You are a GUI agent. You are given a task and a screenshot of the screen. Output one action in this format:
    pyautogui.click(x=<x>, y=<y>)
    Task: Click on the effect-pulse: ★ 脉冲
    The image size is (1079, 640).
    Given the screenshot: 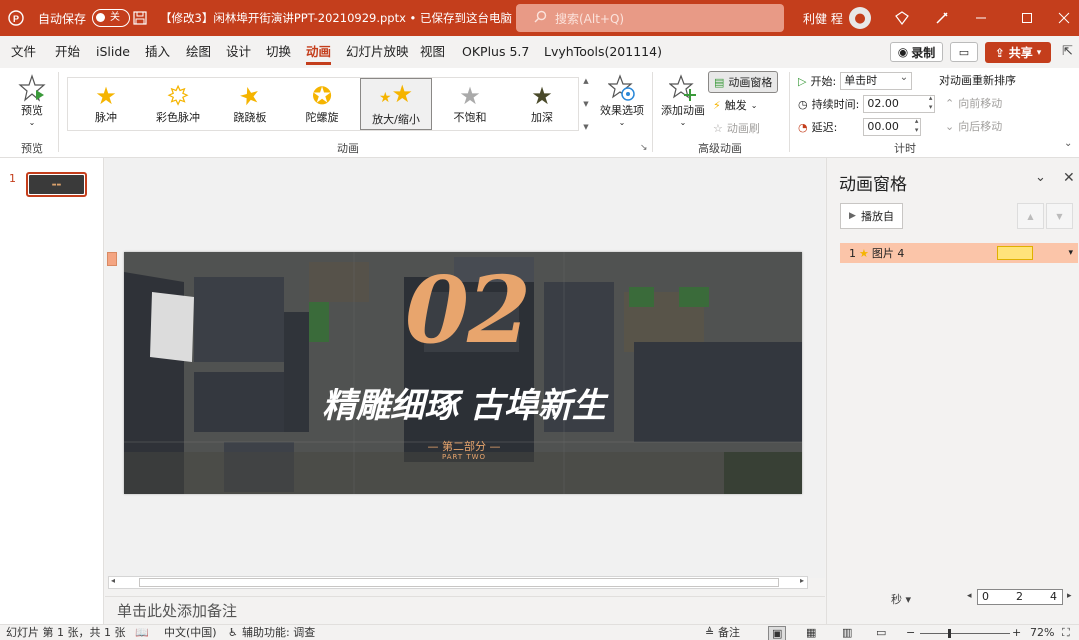 What is the action you would take?
    pyautogui.click(x=106, y=104)
    